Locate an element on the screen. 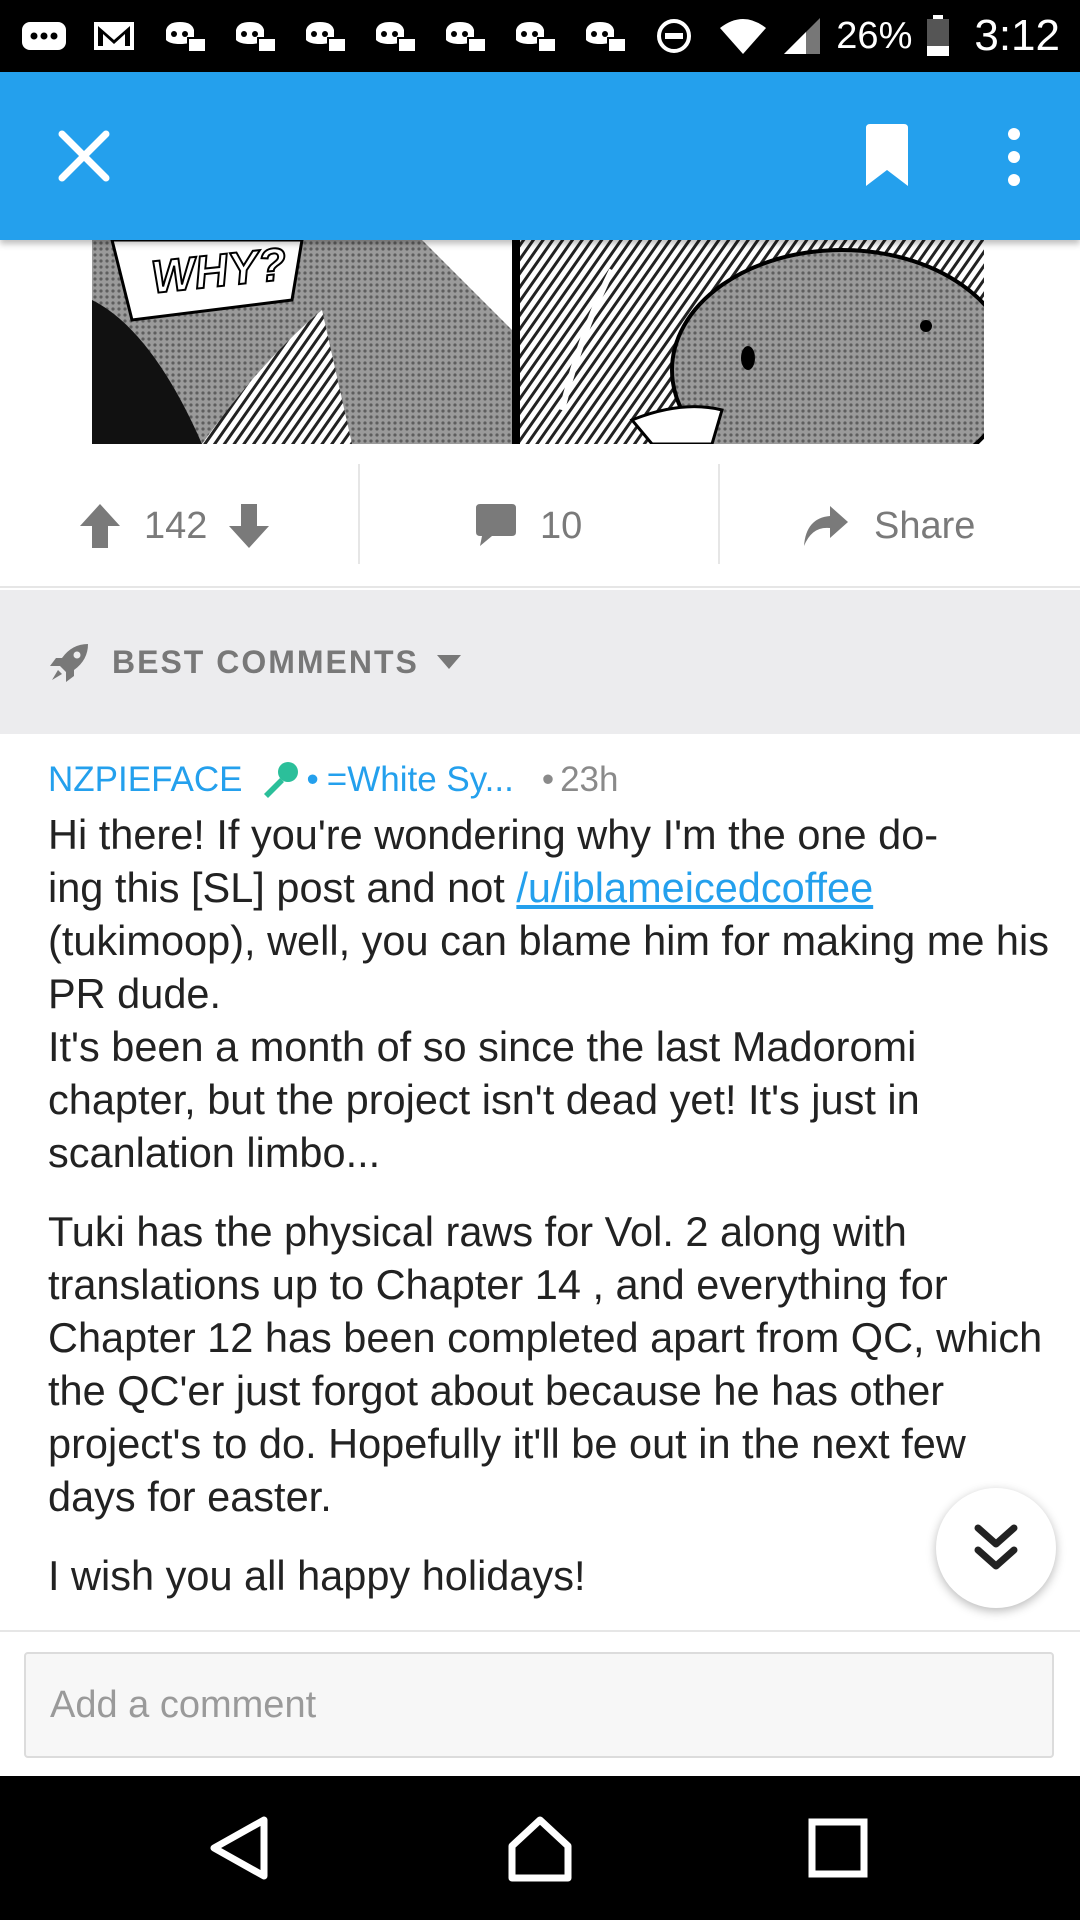  back-icon is located at coordinates (240, 1848).